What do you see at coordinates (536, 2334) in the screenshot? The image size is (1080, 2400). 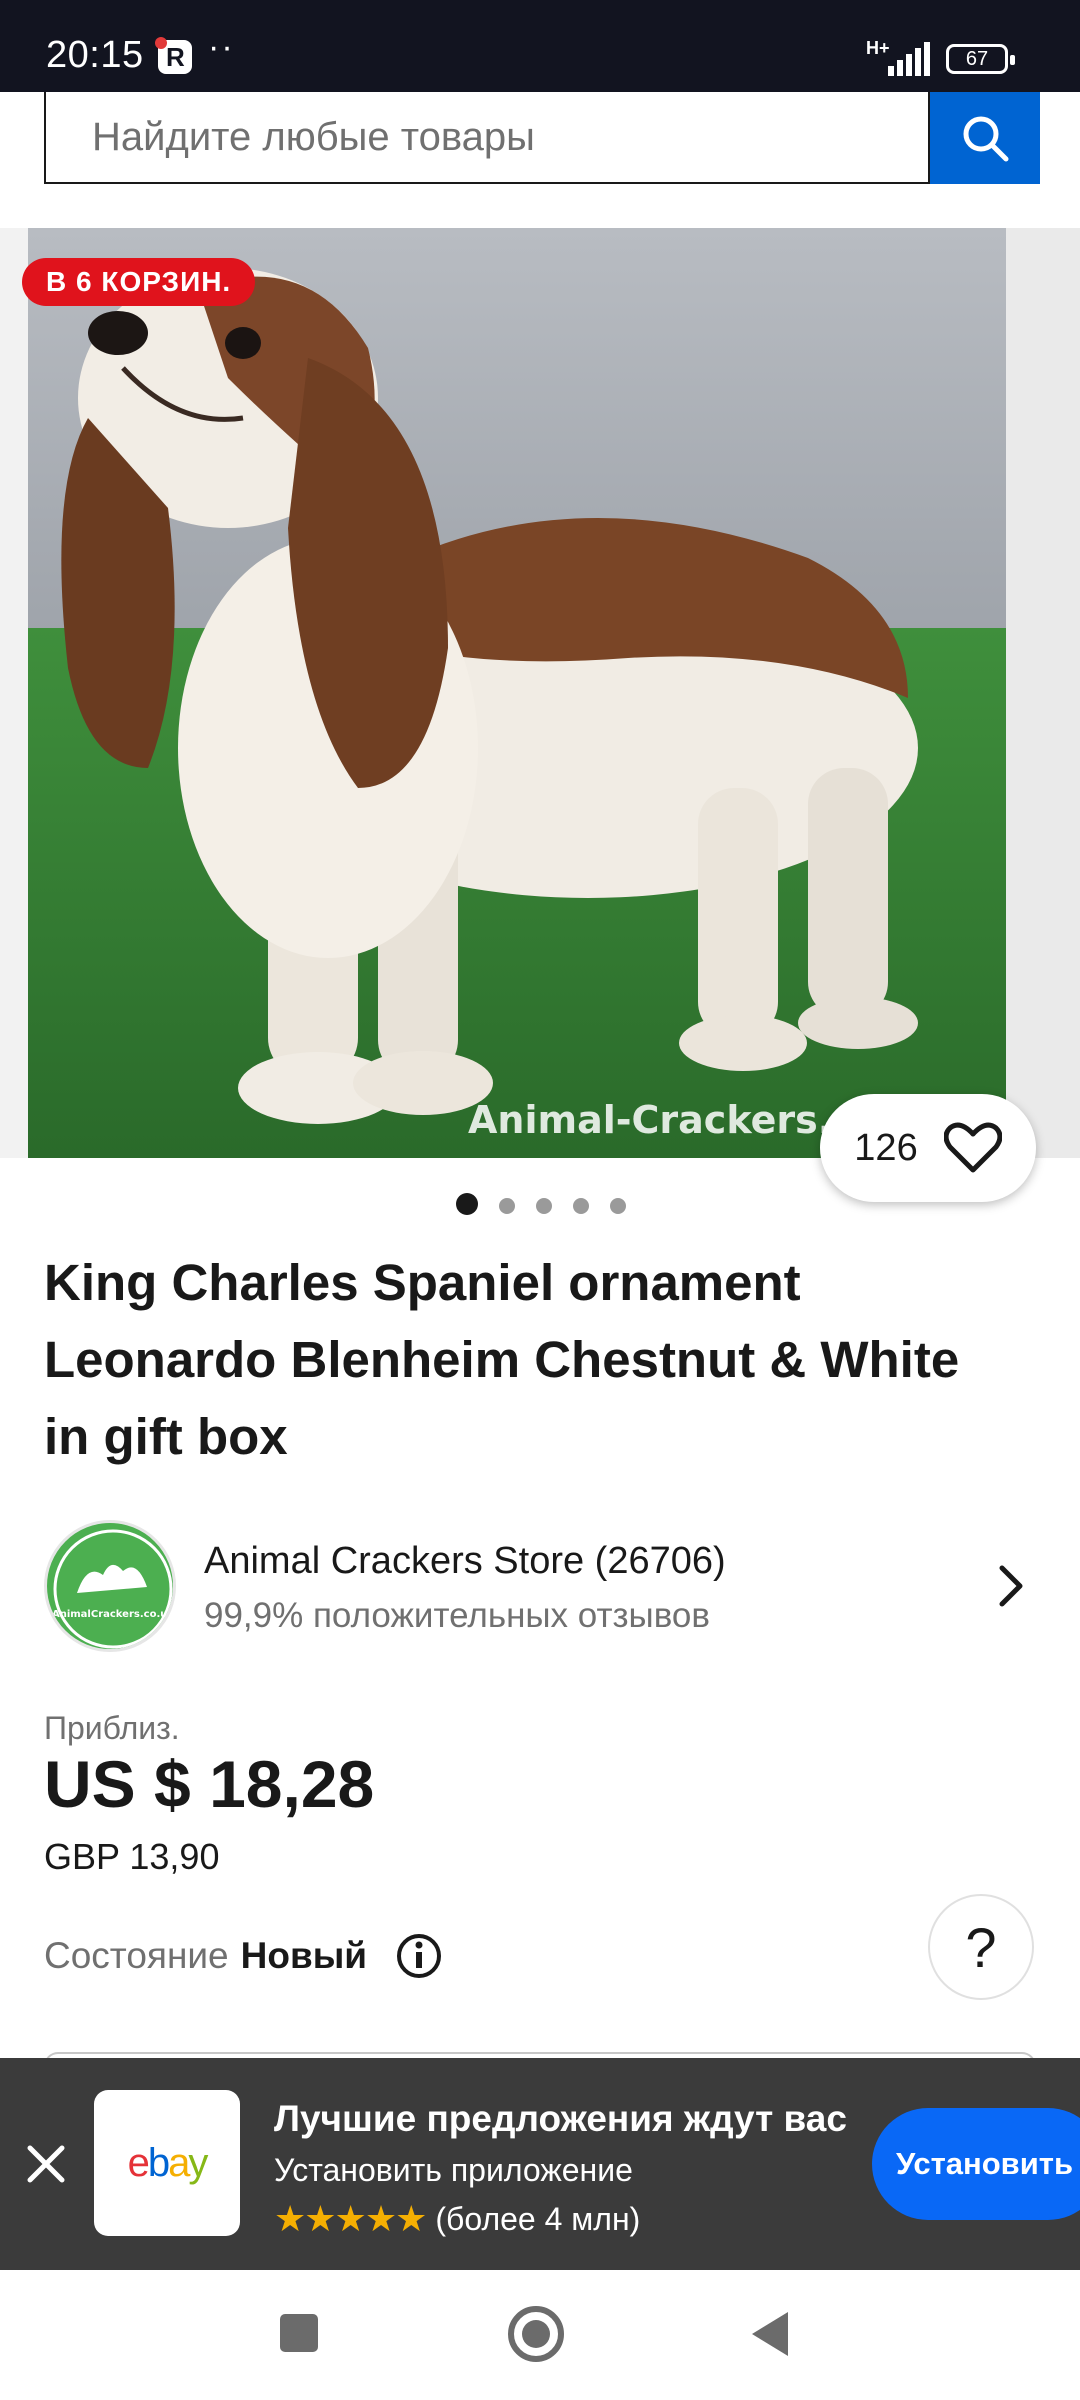 I see `home-icon` at bounding box center [536, 2334].